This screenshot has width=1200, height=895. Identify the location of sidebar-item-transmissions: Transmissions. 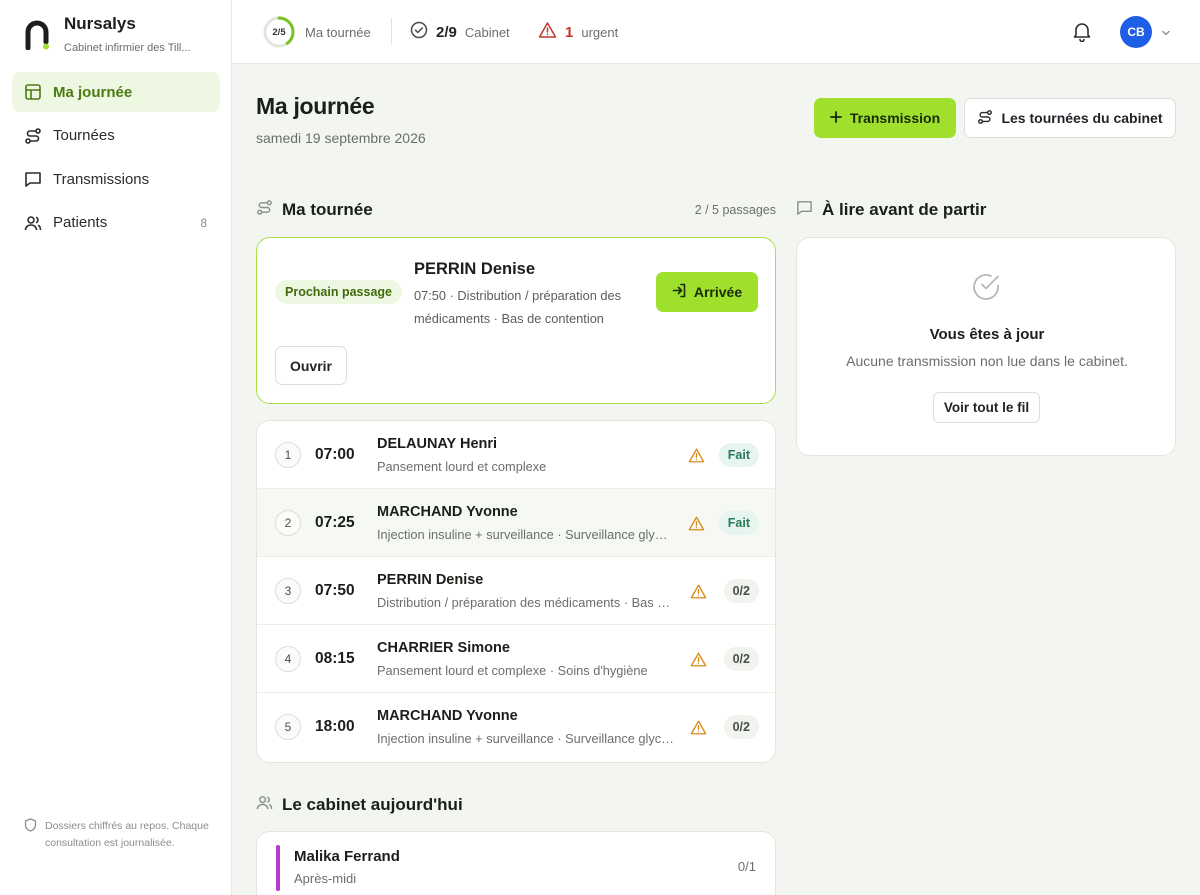
(116, 179).